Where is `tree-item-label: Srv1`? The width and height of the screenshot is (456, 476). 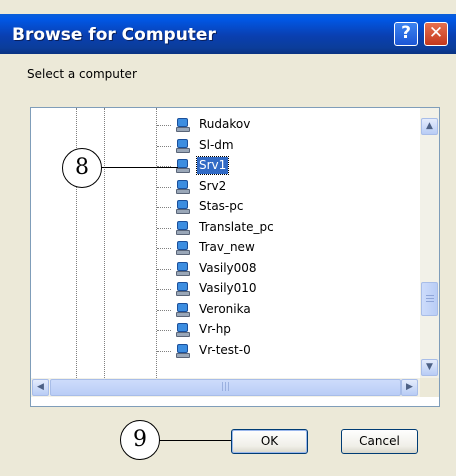 tree-item-label: Srv1 is located at coordinates (212, 165).